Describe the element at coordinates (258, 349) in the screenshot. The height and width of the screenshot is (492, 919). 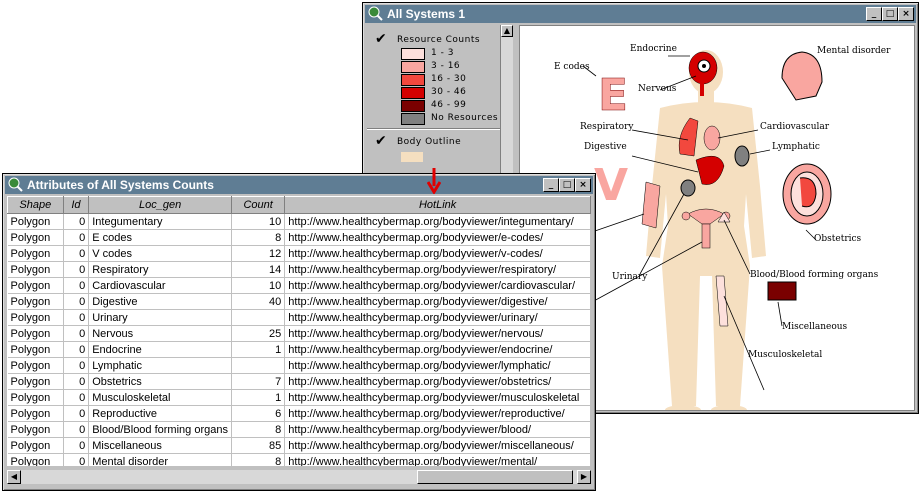
I see `cell-count: 1` at that location.